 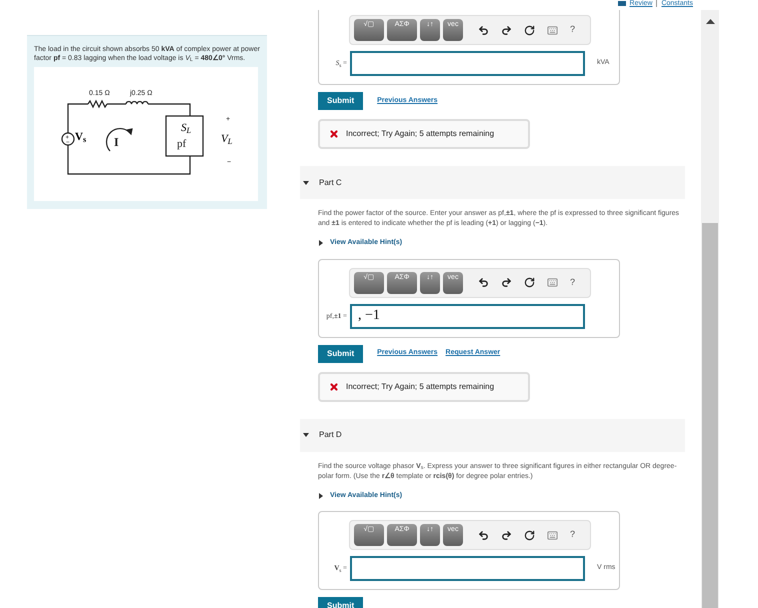 What do you see at coordinates (492, 182) in the screenshot?
I see `part-header: Part C` at bounding box center [492, 182].